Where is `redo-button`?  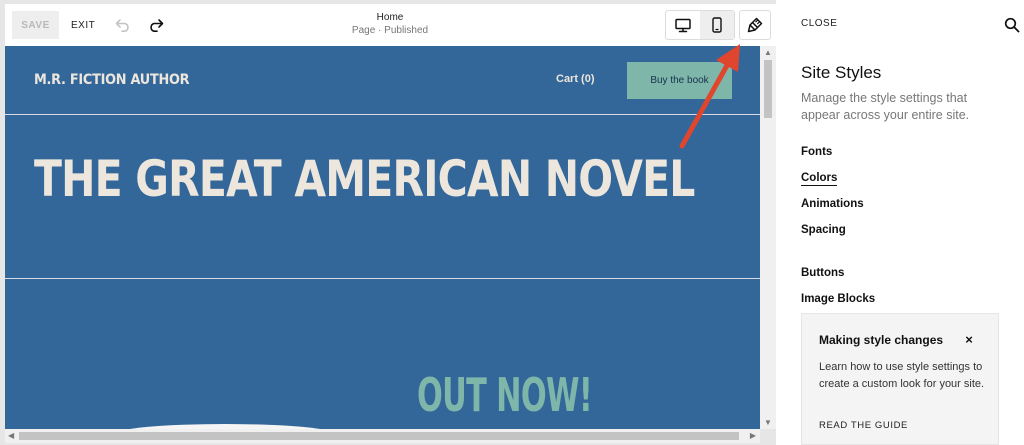
redo-button is located at coordinates (156, 25).